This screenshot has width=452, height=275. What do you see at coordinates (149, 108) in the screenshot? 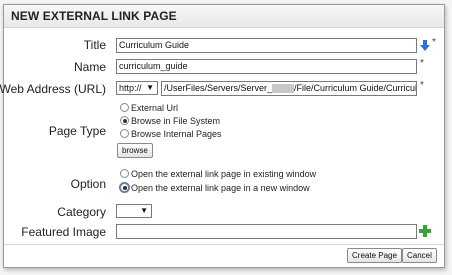
I see `page-type-option-external-url: External Url` at bounding box center [149, 108].